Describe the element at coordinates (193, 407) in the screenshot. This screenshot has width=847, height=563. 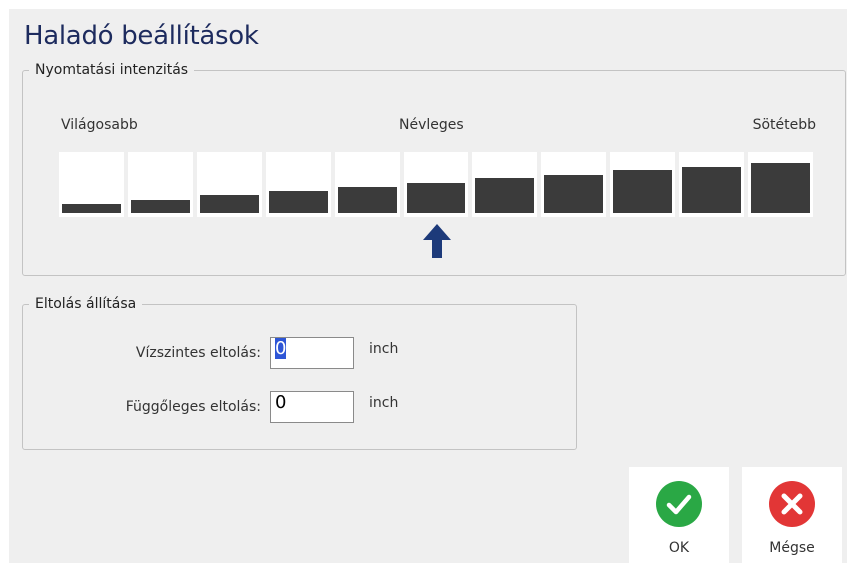
I see `vertical-offset-label: Függőleges eltolás:` at that location.